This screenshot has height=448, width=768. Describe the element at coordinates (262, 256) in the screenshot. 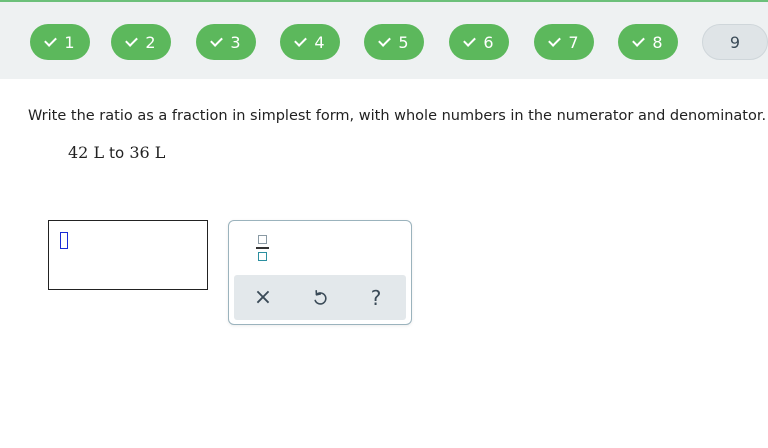

I see `denominator-box` at that location.